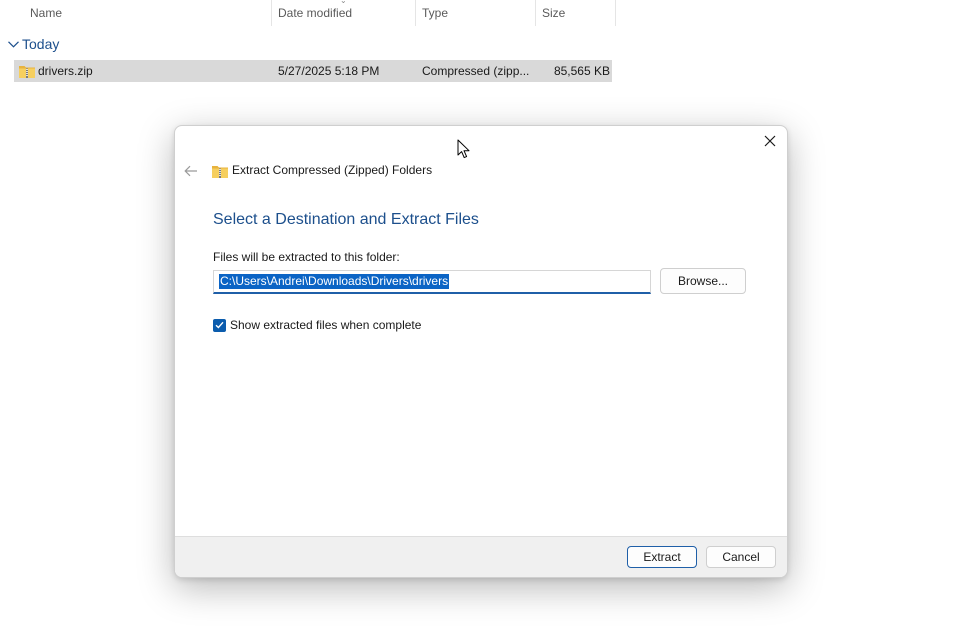 The height and width of the screenshot is (640, 956). What do you see at coordinates (326, 325) in the screenshot?
I see `show-files-label: Show extracted files when complete` at bounding box center [326, 325].